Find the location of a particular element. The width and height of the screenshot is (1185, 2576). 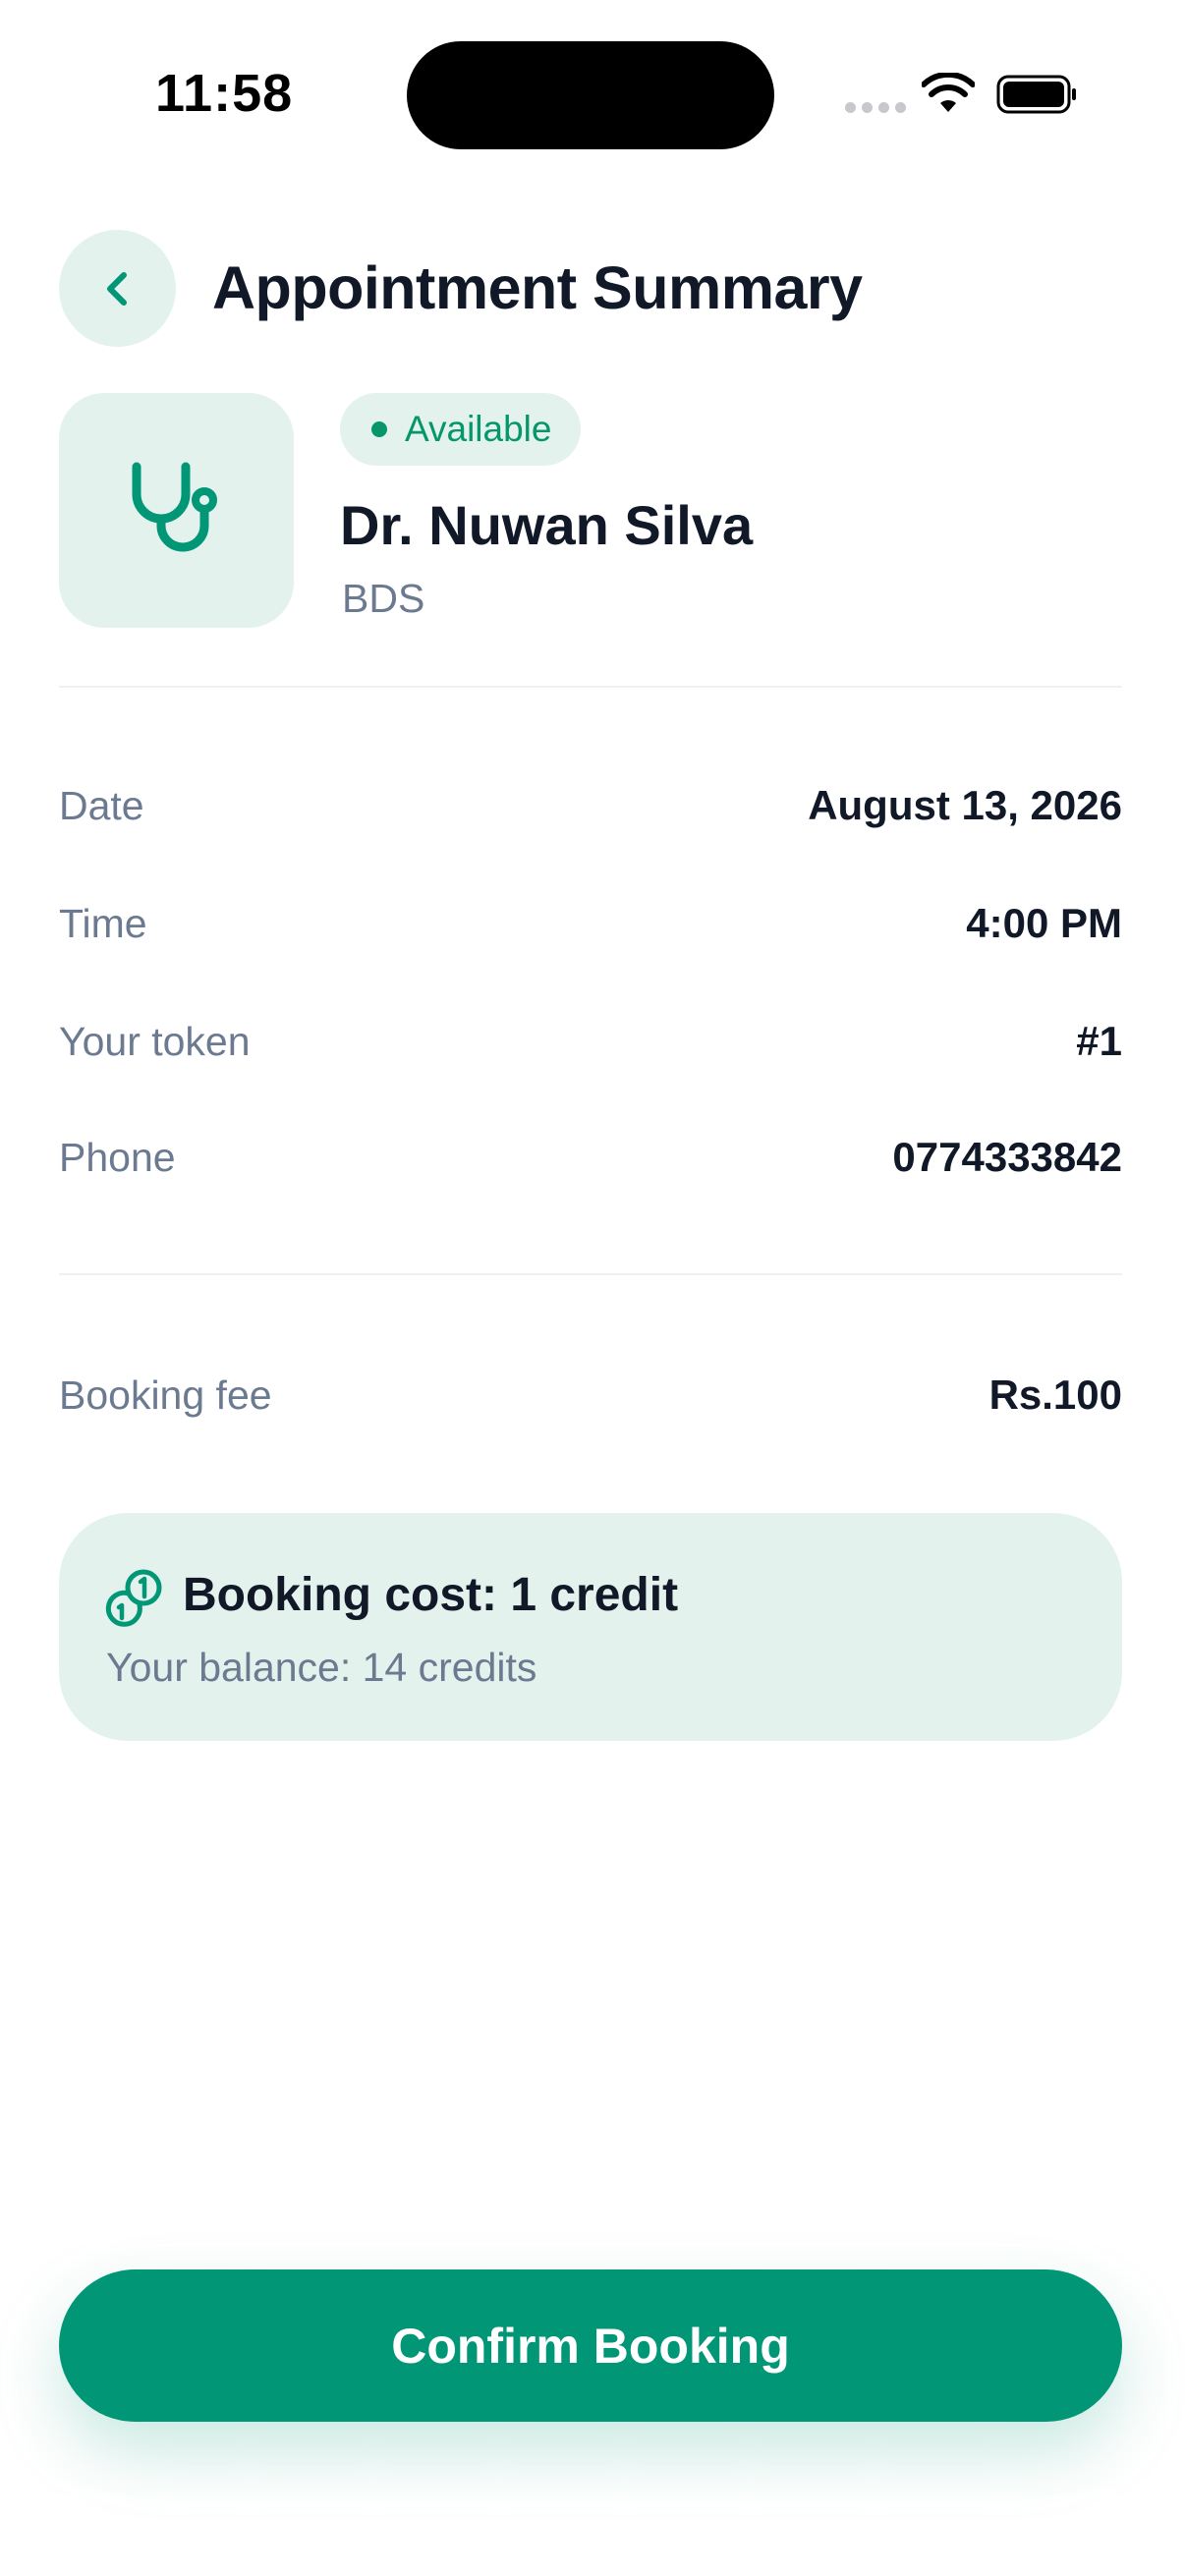

doctor-avatar is located at coordinates (177, 510).